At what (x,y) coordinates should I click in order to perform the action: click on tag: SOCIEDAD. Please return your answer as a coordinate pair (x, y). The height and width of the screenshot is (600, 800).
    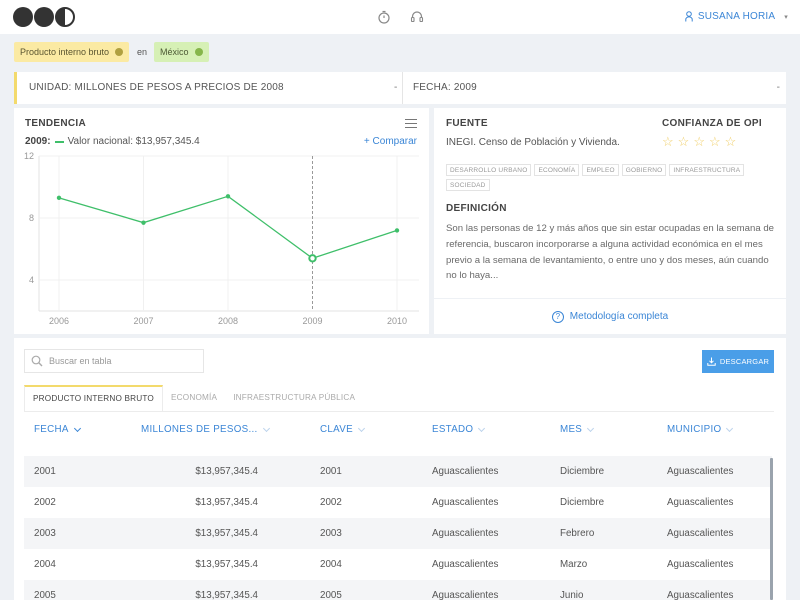
    Looking at the image, I should click on (468, 185).